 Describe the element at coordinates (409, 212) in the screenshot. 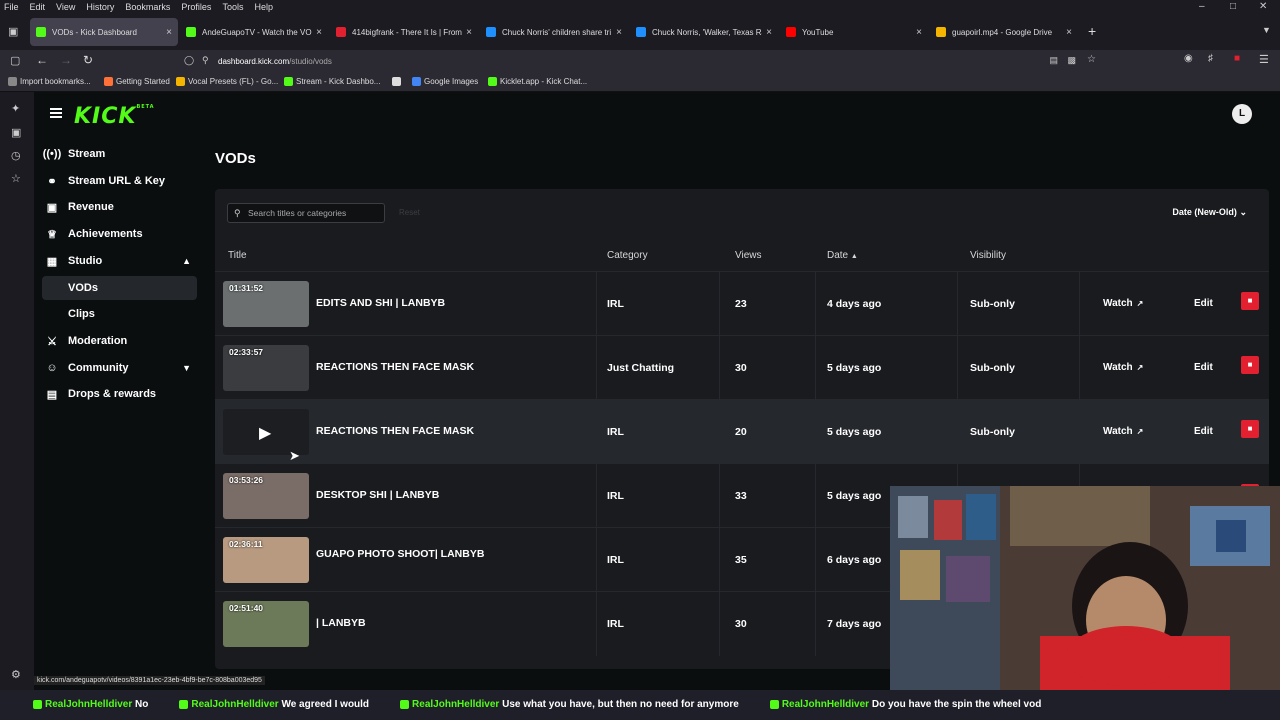

I see `reset-button: Reset` at that location.